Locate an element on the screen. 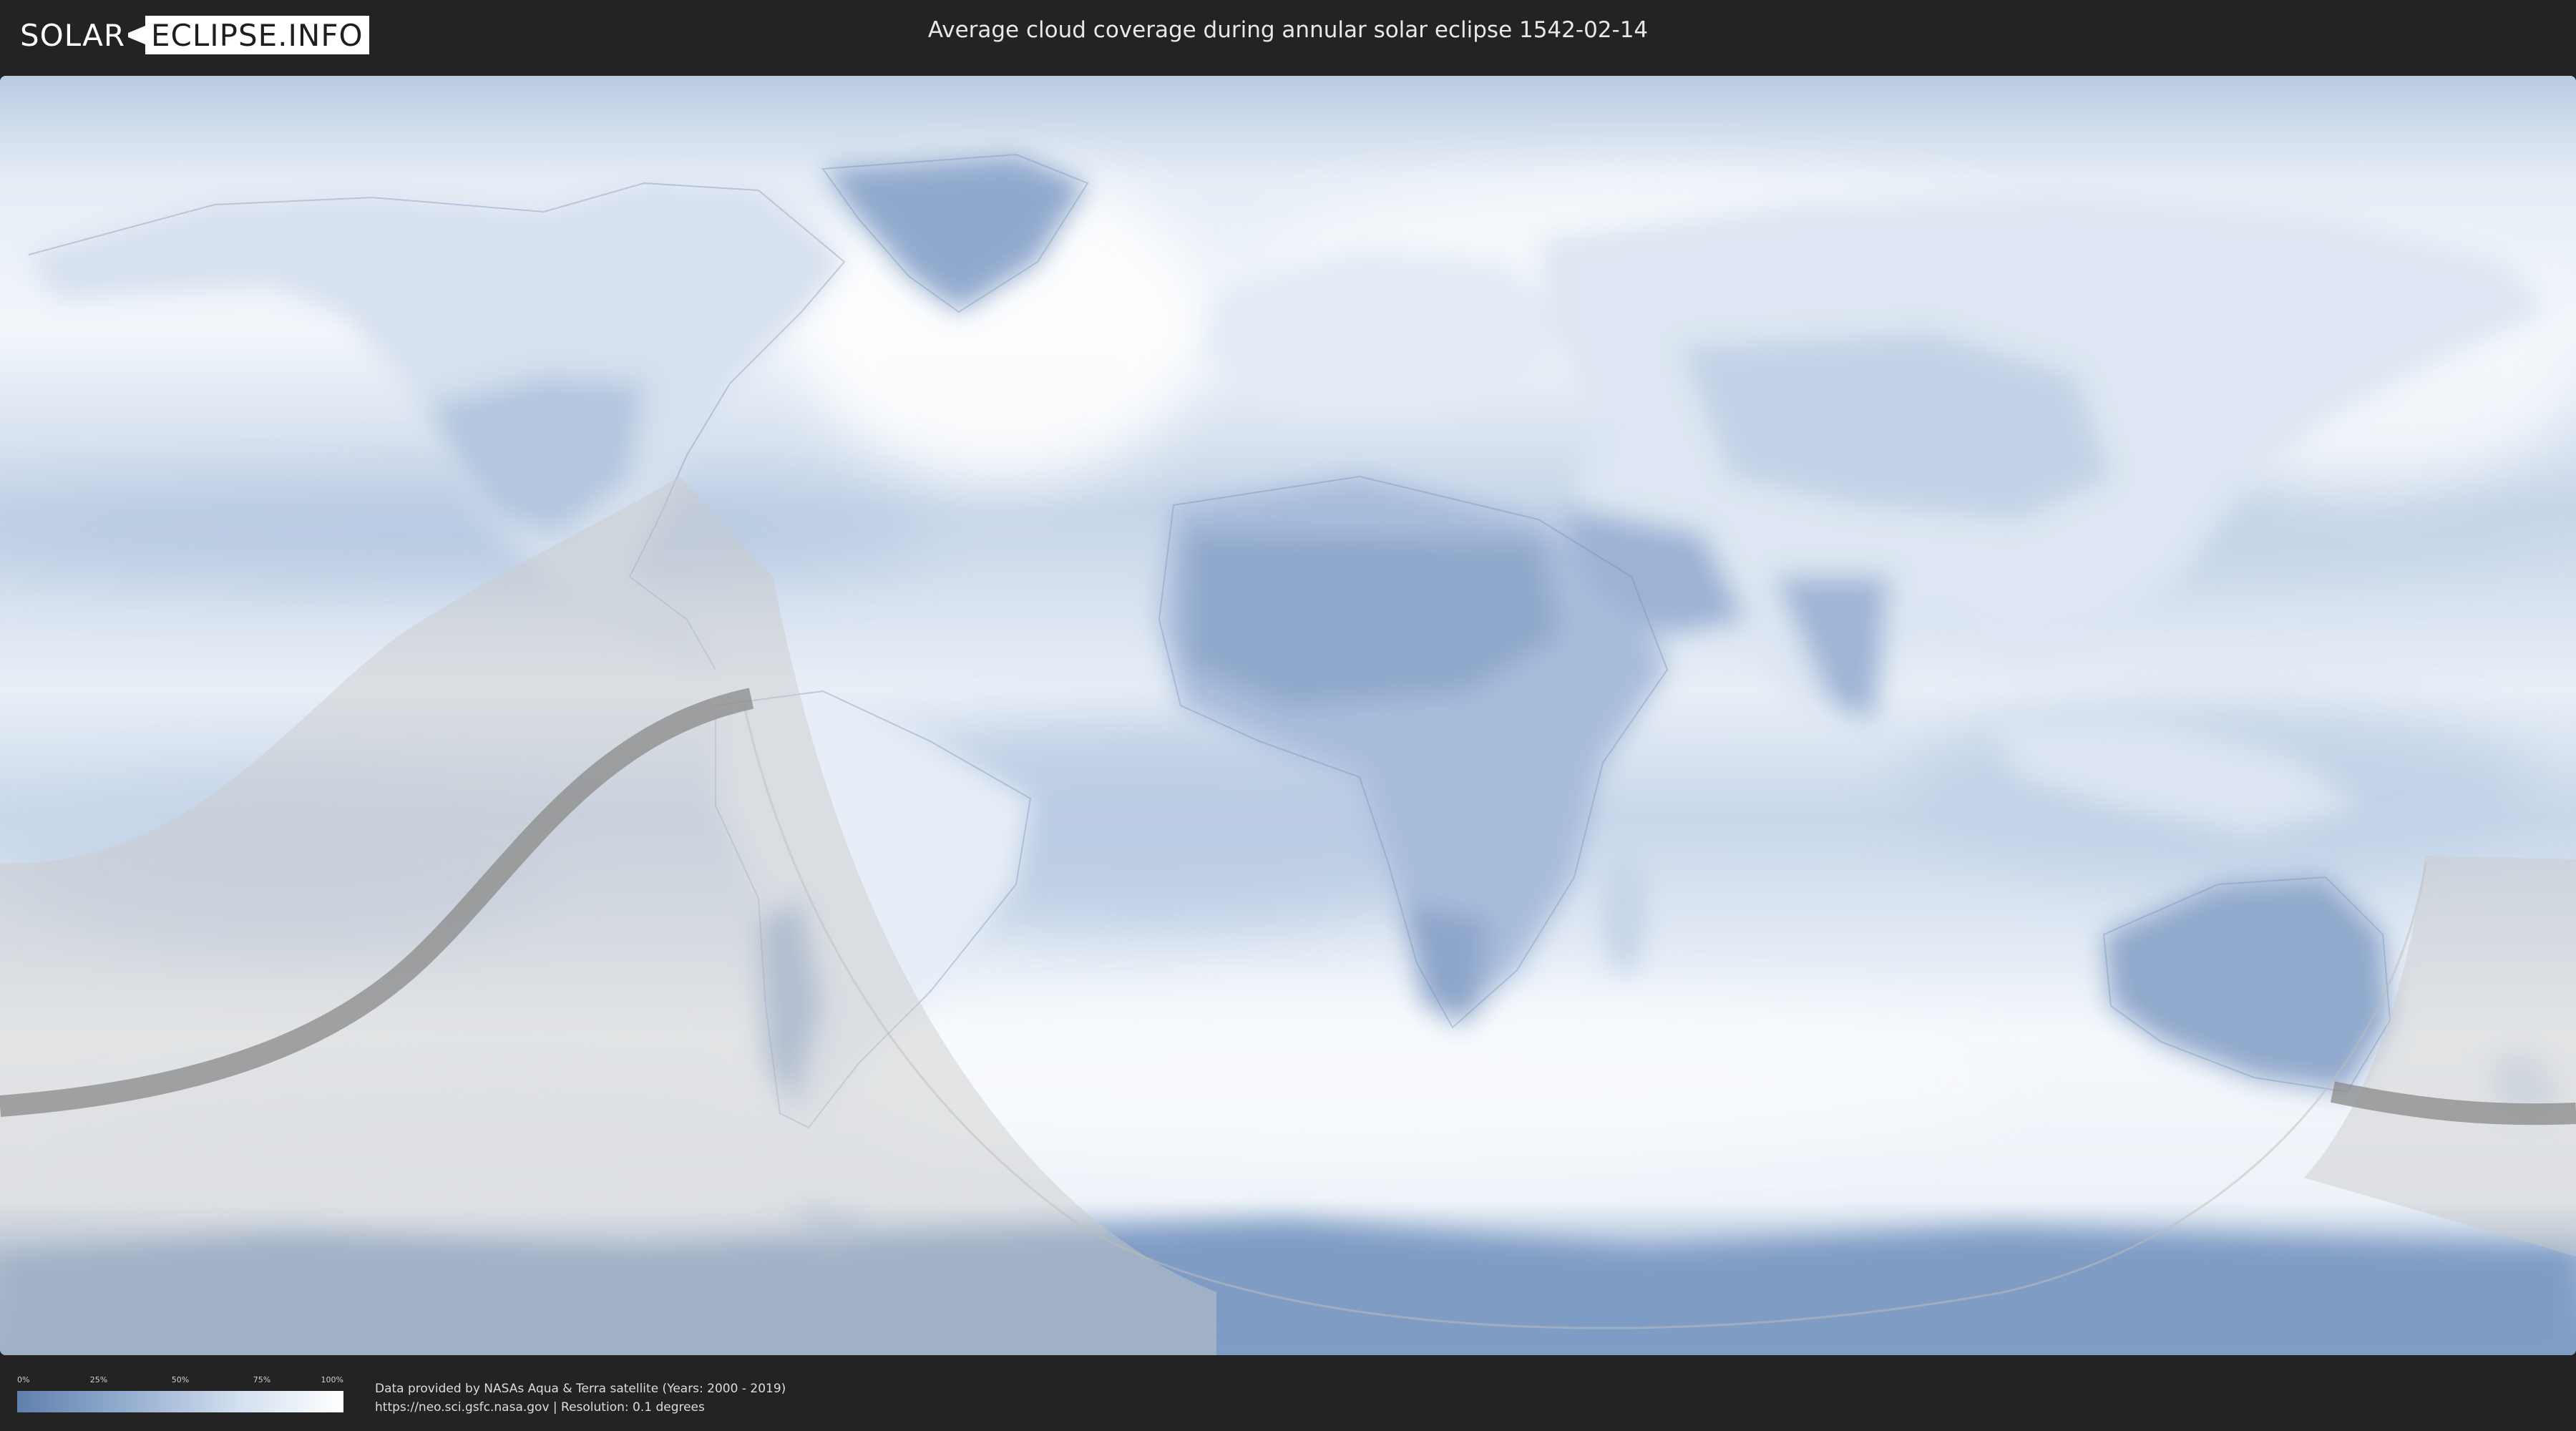 Image resolution: width=2576 pixels, height=1431 pixels. legend-tick-50: 50% is located at coordinates (180, 1379).